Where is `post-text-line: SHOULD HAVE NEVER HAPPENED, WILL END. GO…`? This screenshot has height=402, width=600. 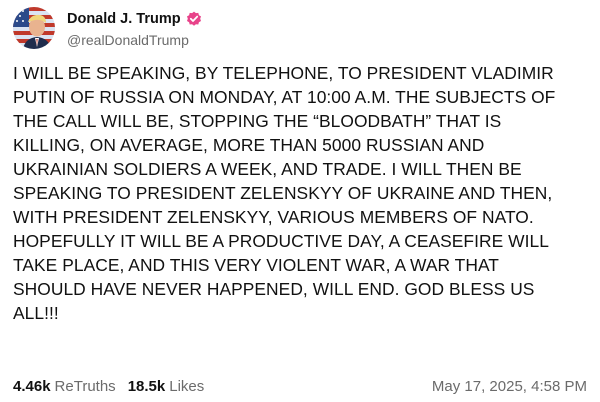 post-text-line: SHOULD HAVE NEVER HAPPENED, WILL END. GO… is located at coordinates (274, 289).